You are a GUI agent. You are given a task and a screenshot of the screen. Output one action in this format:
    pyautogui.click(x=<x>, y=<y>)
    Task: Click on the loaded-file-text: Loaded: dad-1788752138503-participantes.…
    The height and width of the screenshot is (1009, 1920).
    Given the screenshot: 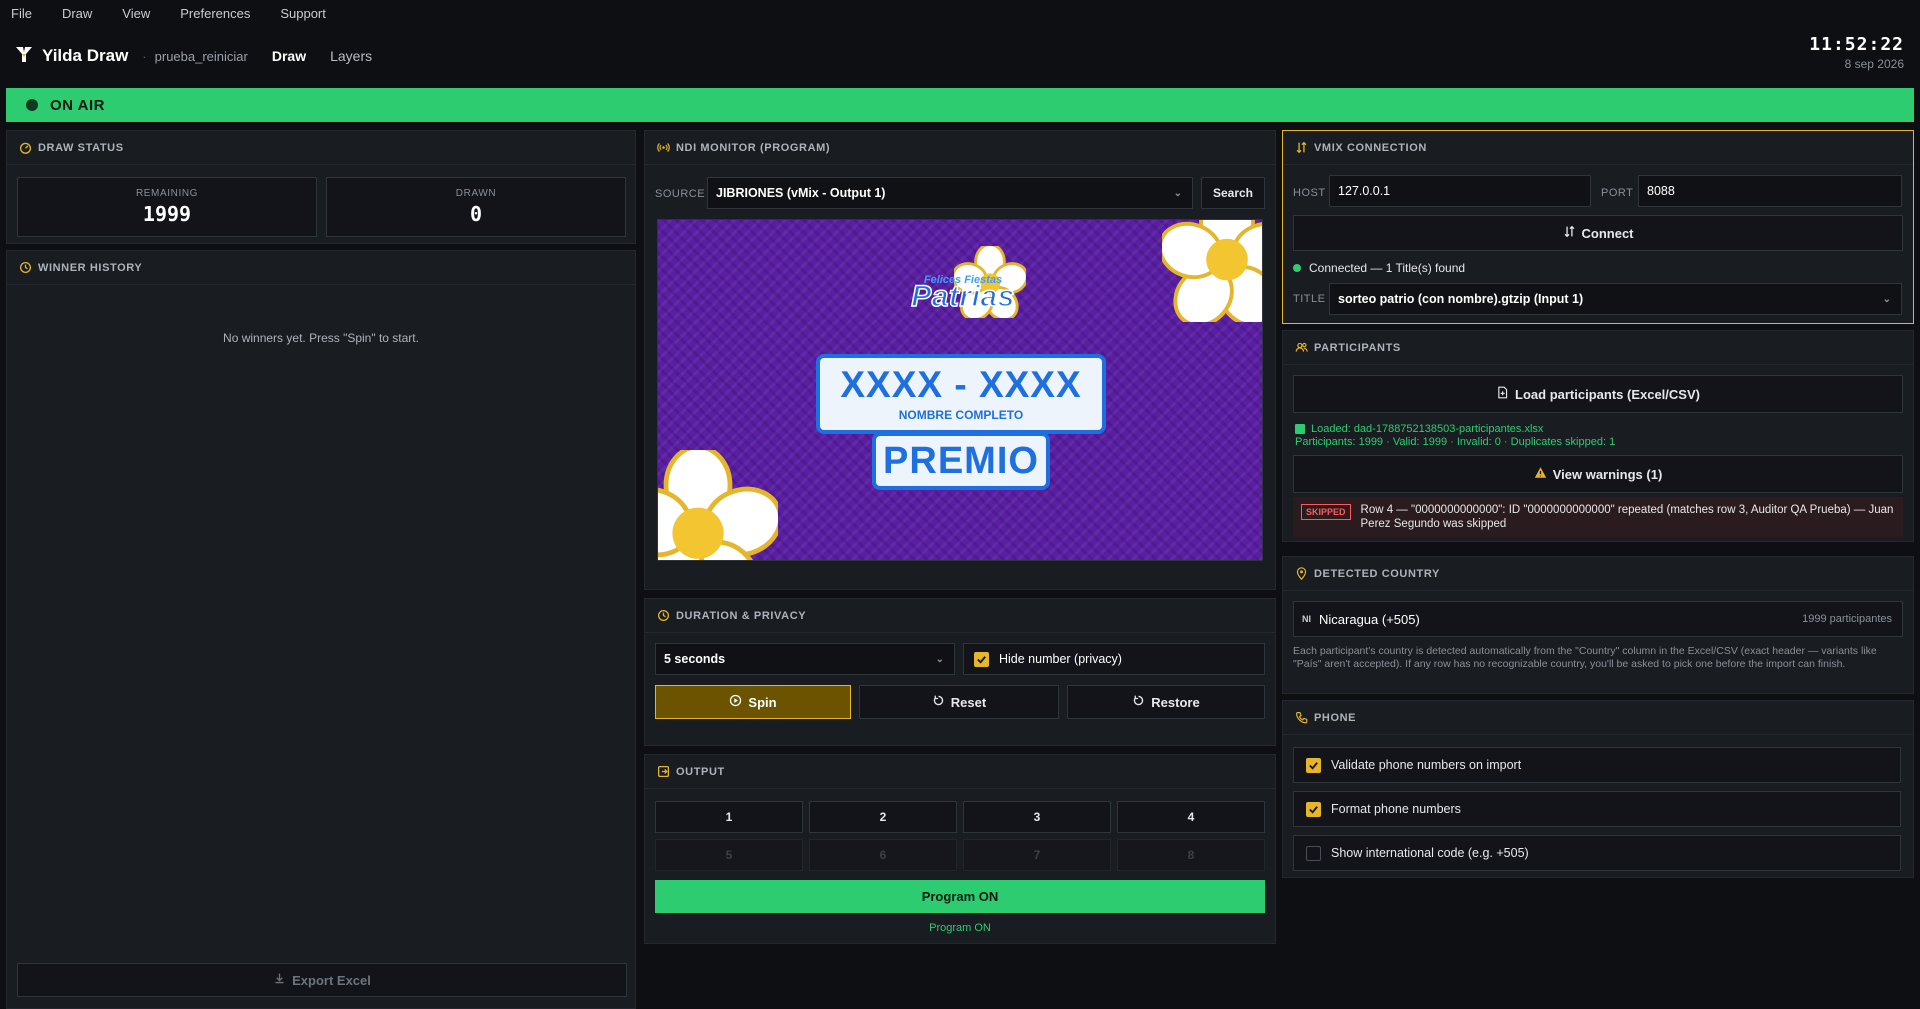 What is the action you would take?
    pyautogui.click(x=1427, y=429)
    